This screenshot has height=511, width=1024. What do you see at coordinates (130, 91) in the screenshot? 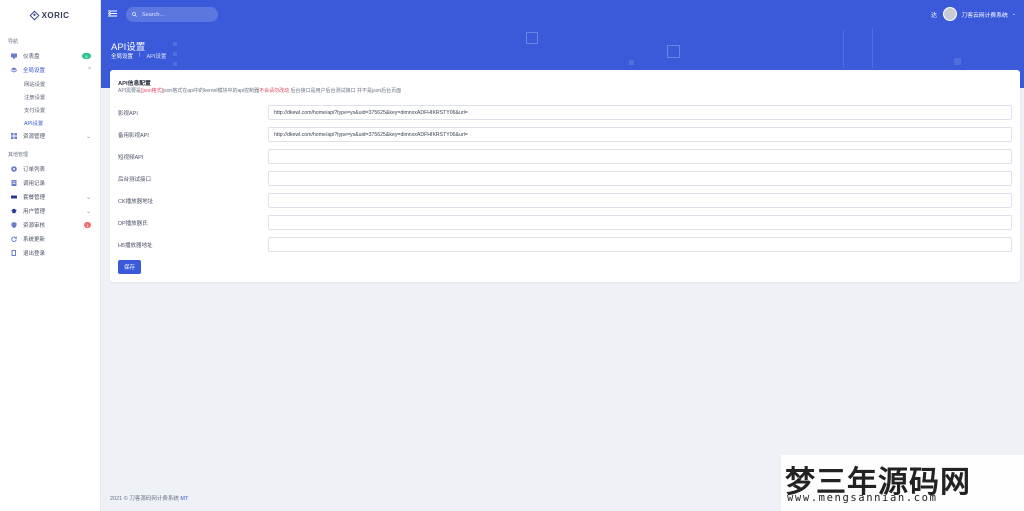
I see `desc-text: API需要是` at bounding box center [130, 91].